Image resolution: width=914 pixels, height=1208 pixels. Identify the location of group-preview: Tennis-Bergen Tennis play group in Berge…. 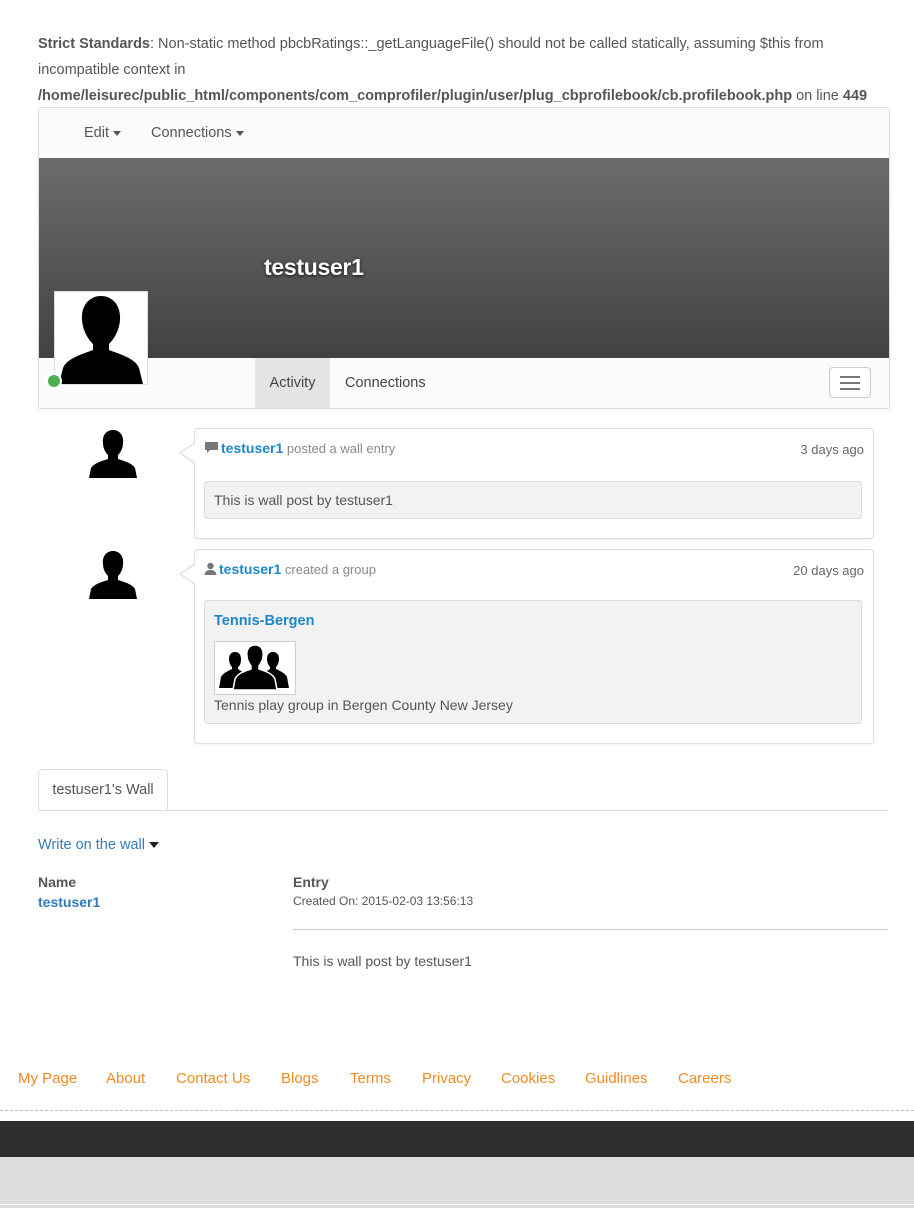
(533, 662).